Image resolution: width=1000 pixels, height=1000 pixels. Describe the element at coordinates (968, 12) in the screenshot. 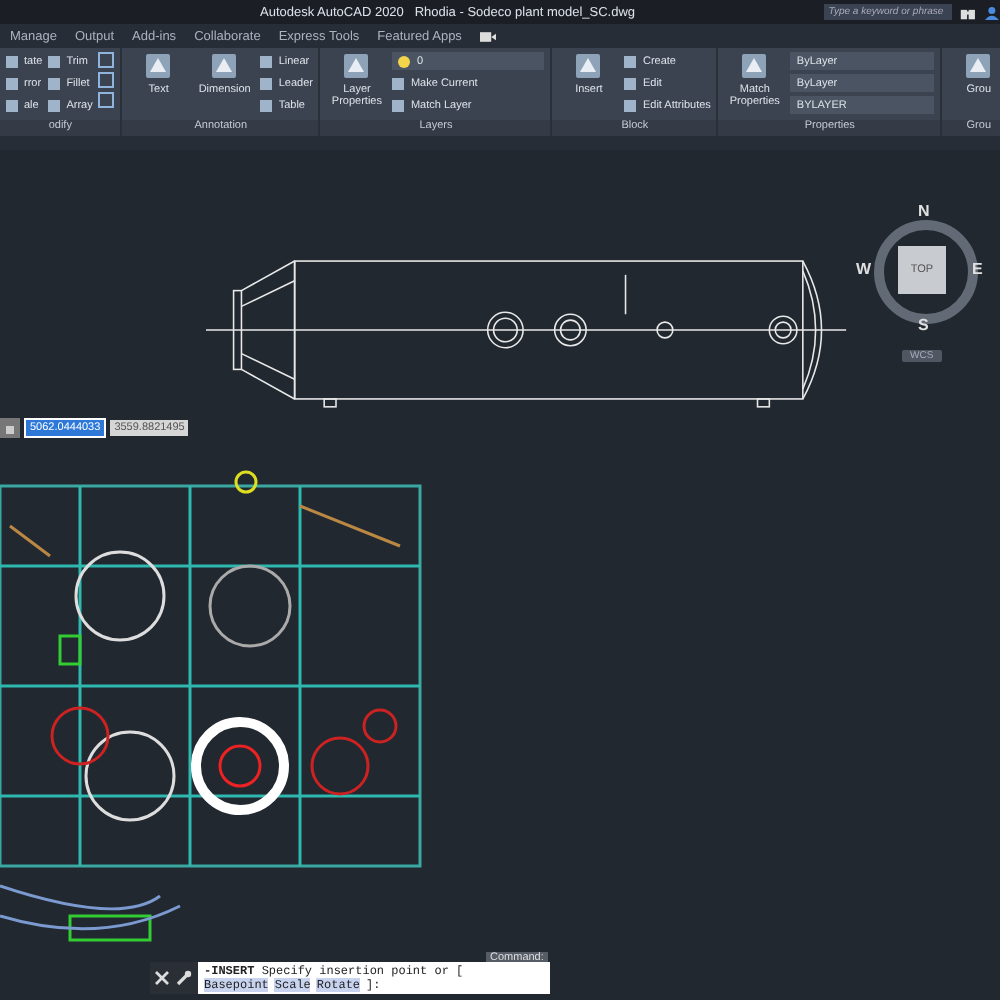

I see `binoculars-icon` at that location.